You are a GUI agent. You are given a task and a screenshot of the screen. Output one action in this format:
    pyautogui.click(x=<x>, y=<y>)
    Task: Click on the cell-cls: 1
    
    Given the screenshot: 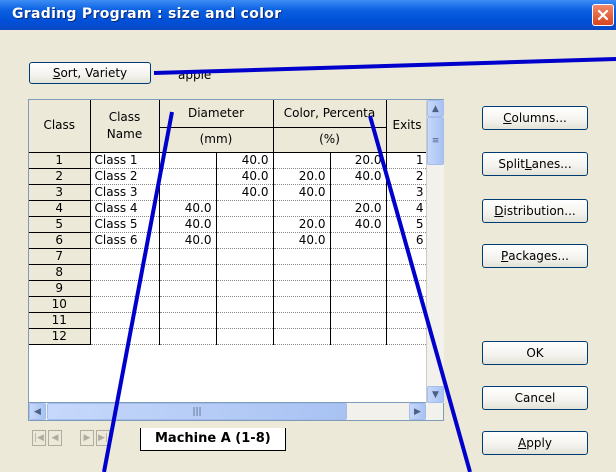 What is the action you would take?
    pyautogui.click(x=60, y=160)
    